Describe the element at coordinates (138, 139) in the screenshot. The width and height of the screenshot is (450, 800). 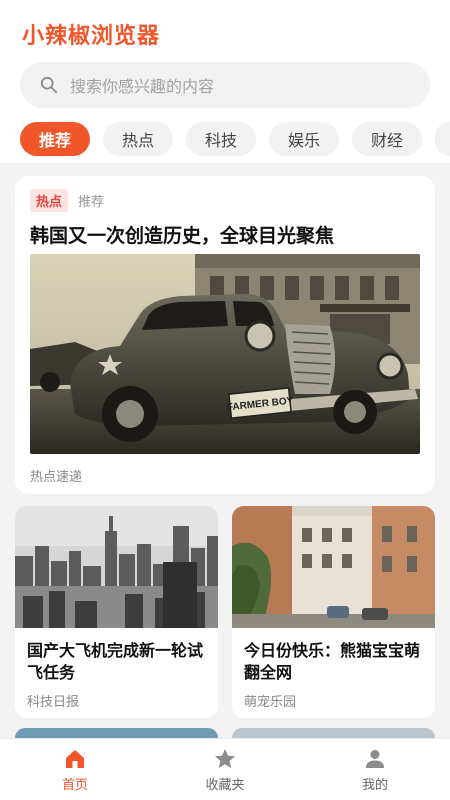
I see `tab-hot: 热点` at that location.